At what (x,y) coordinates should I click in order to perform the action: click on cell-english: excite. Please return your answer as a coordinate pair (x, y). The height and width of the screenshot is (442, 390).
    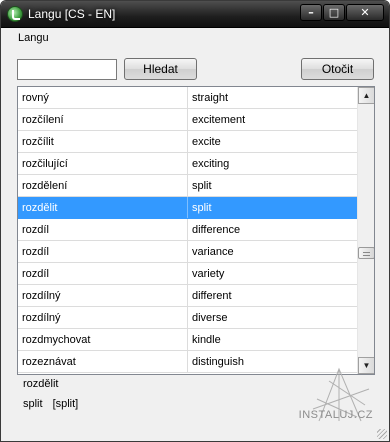
    Looking at the image, I should click on (206, 142).